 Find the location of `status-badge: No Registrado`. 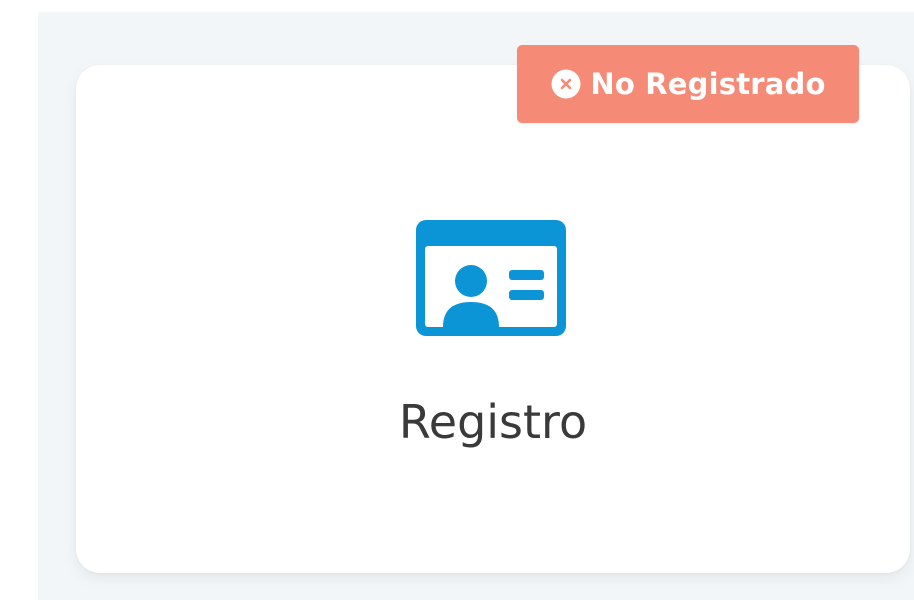

status-badge: No Registrado is located at coordinates (688, 84).